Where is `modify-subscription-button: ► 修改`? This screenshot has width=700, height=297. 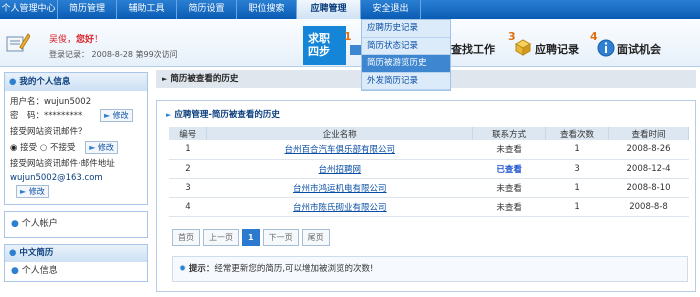 modify-subscription-button: ► 修改 is located at coordinates (101, 147).